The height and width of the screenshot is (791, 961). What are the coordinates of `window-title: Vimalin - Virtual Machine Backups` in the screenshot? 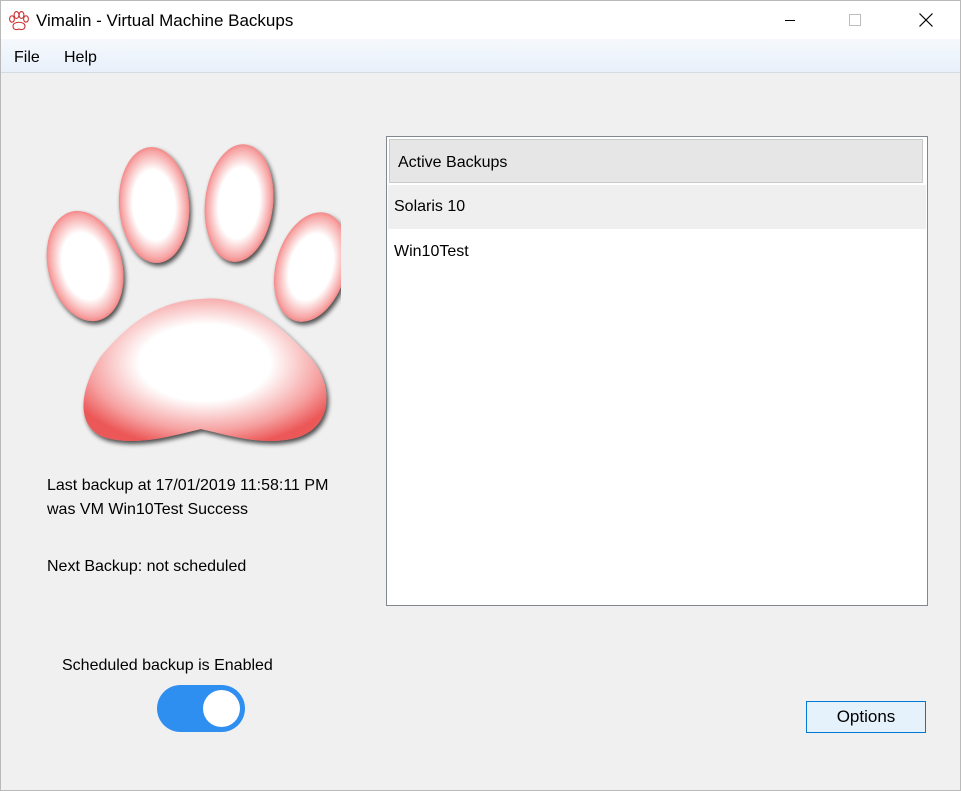 It's located at (165, 20).